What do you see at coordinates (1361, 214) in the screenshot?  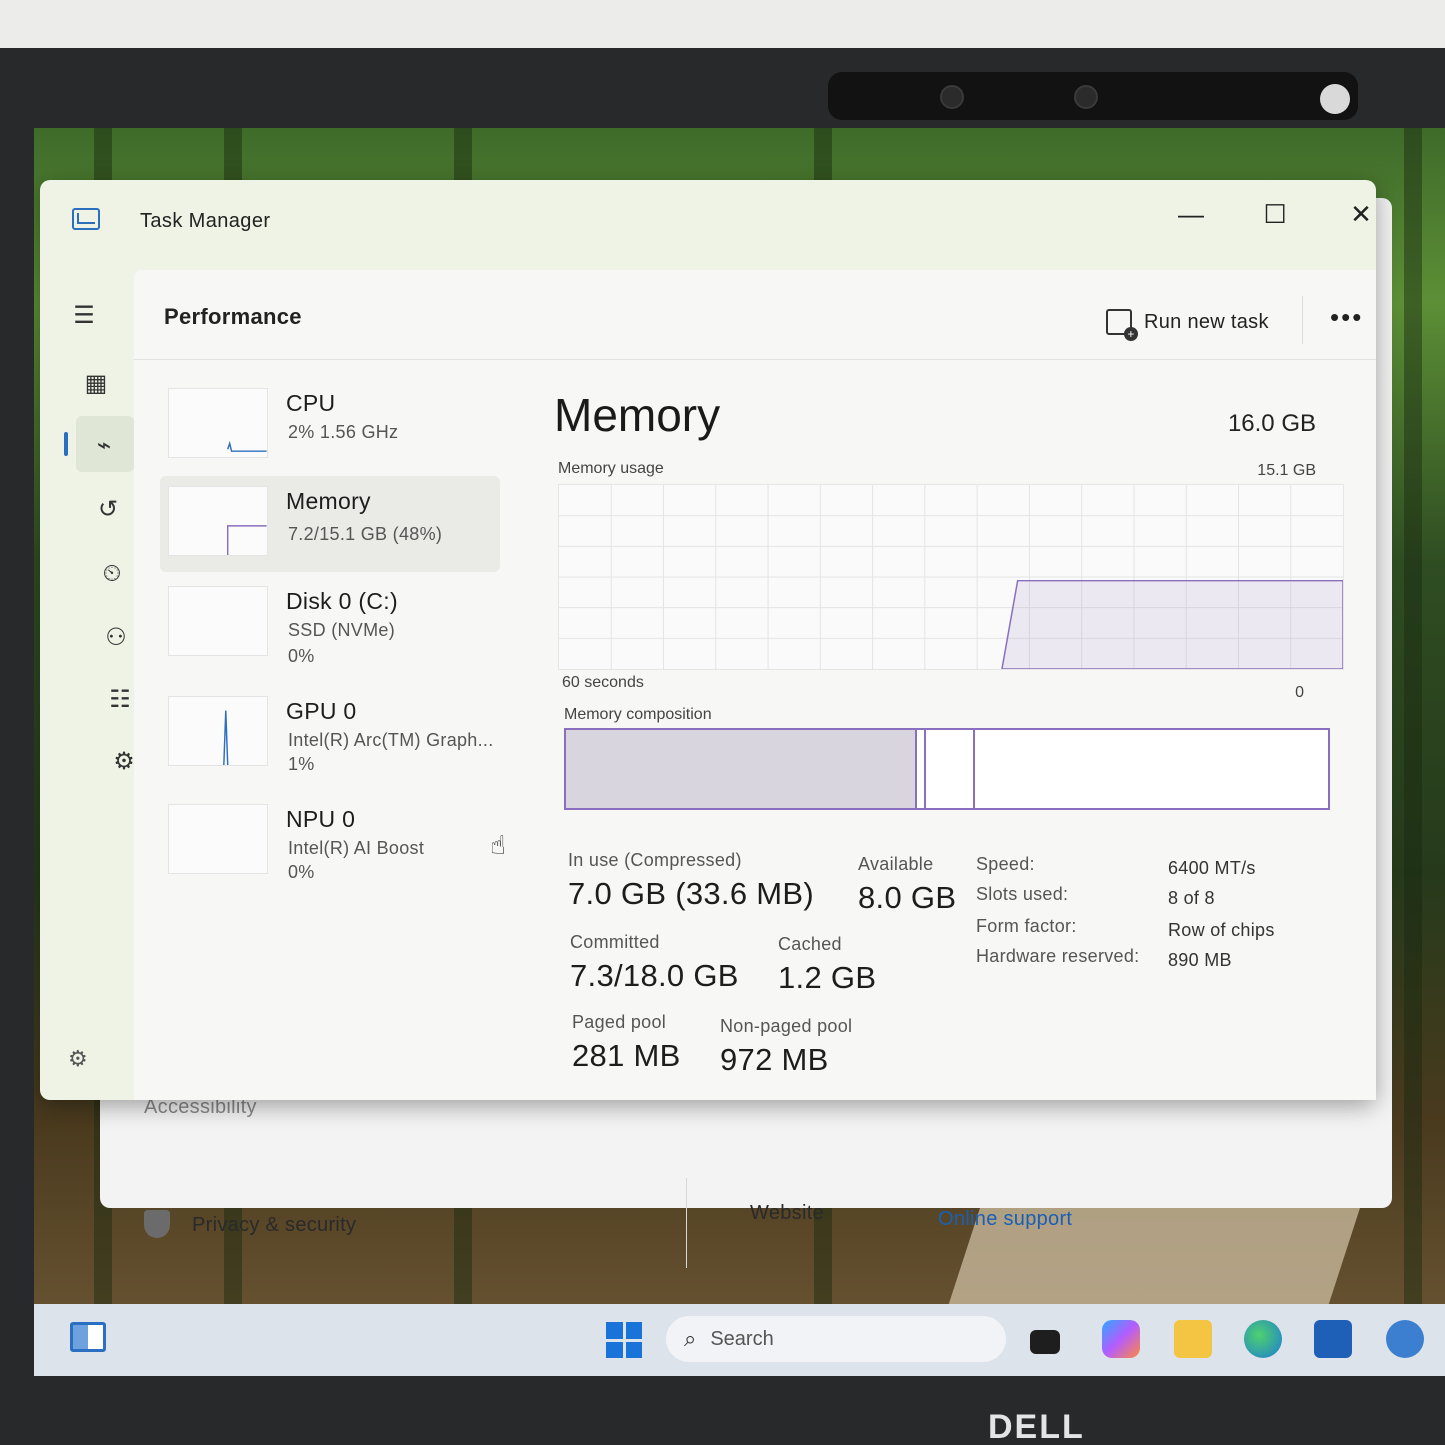 I see `close-button: ✕` at bounding box center [1361, 214].